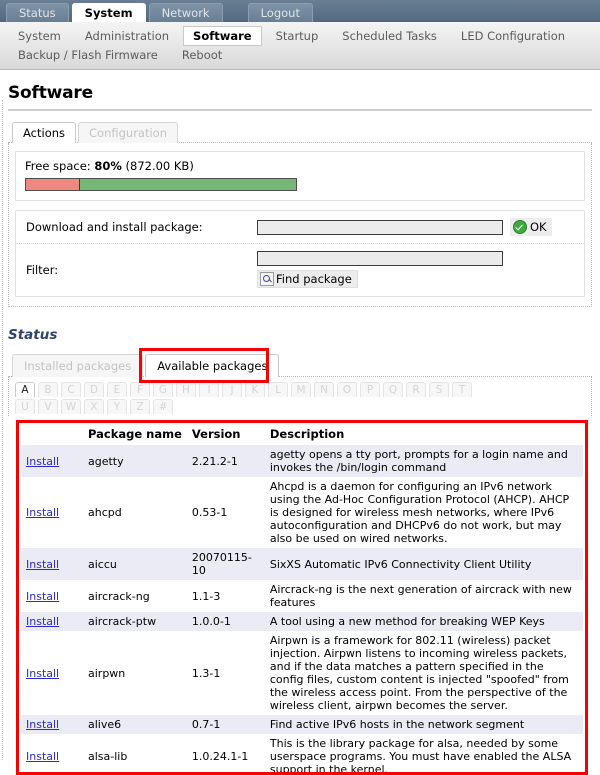 Image resolution: width=600 pixels, height=775 pixels. I want to click on alpha-filter-w: W, so click(71, 406).